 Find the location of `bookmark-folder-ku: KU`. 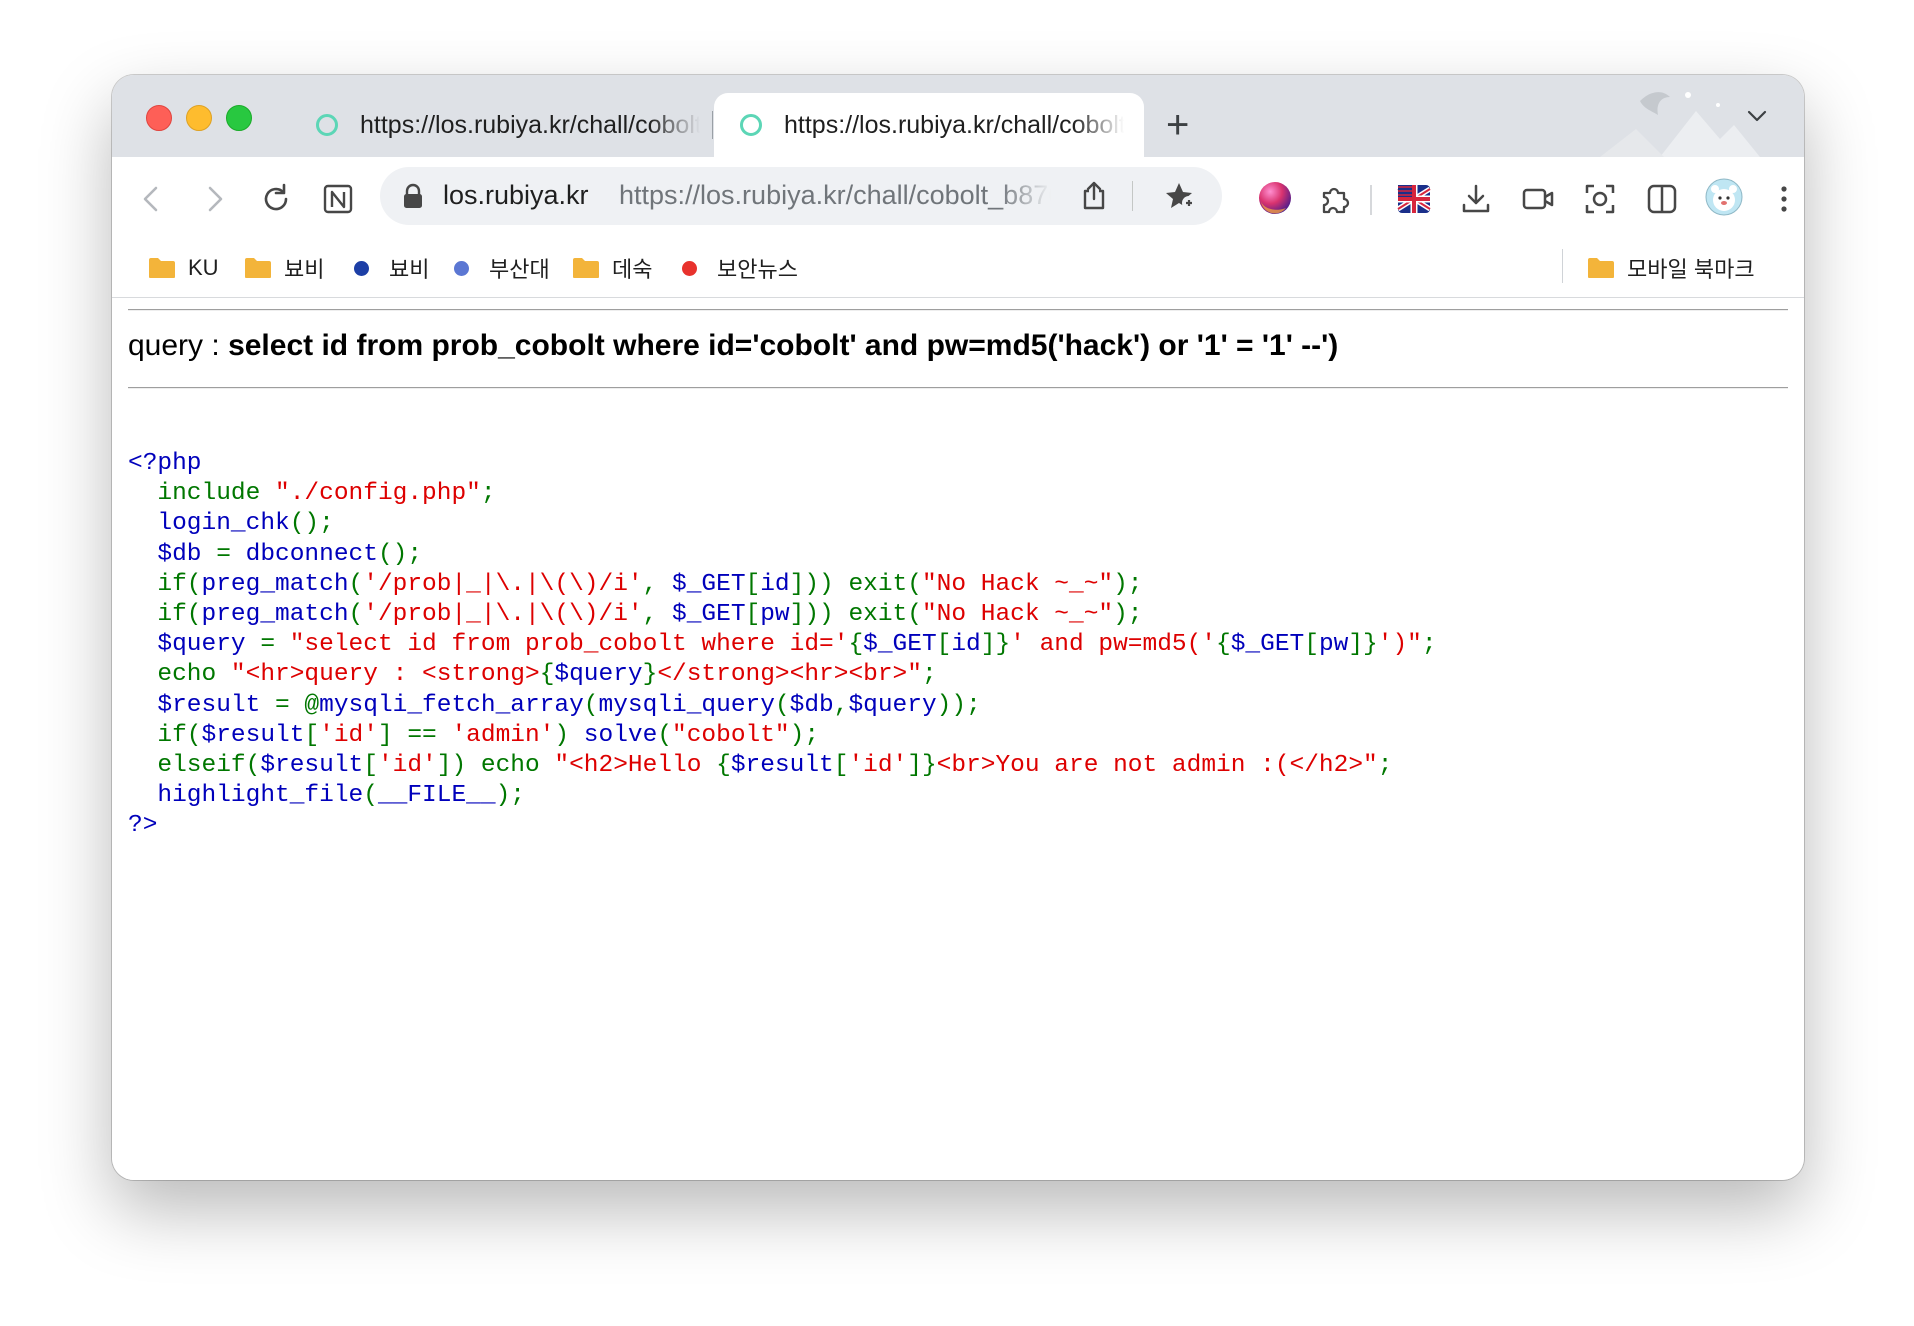

bookmark-folder-ku: KU is located at coordinates (183, 268).